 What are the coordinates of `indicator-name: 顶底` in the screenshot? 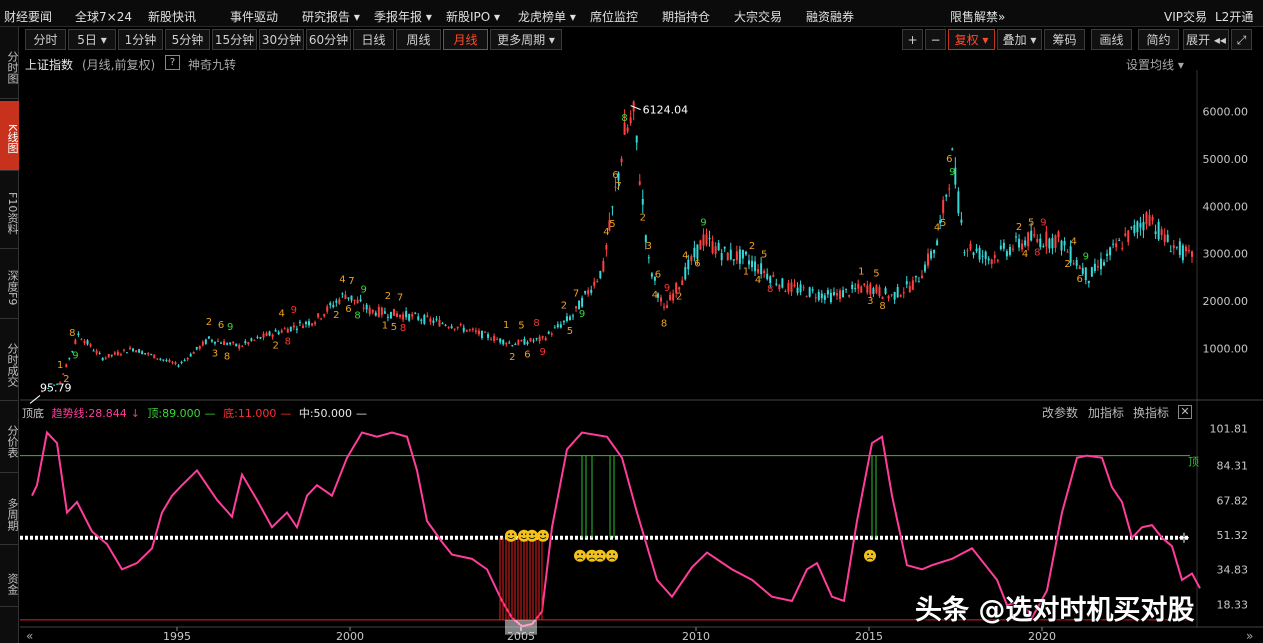 It's located at (33, 413).